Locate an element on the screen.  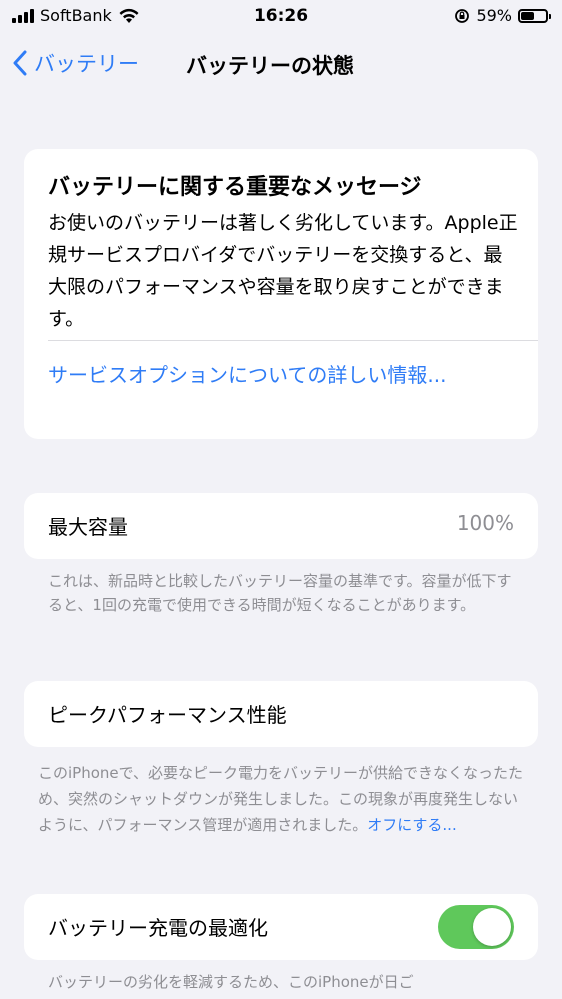
status-right: 59% is located at coordinates (502, 15).